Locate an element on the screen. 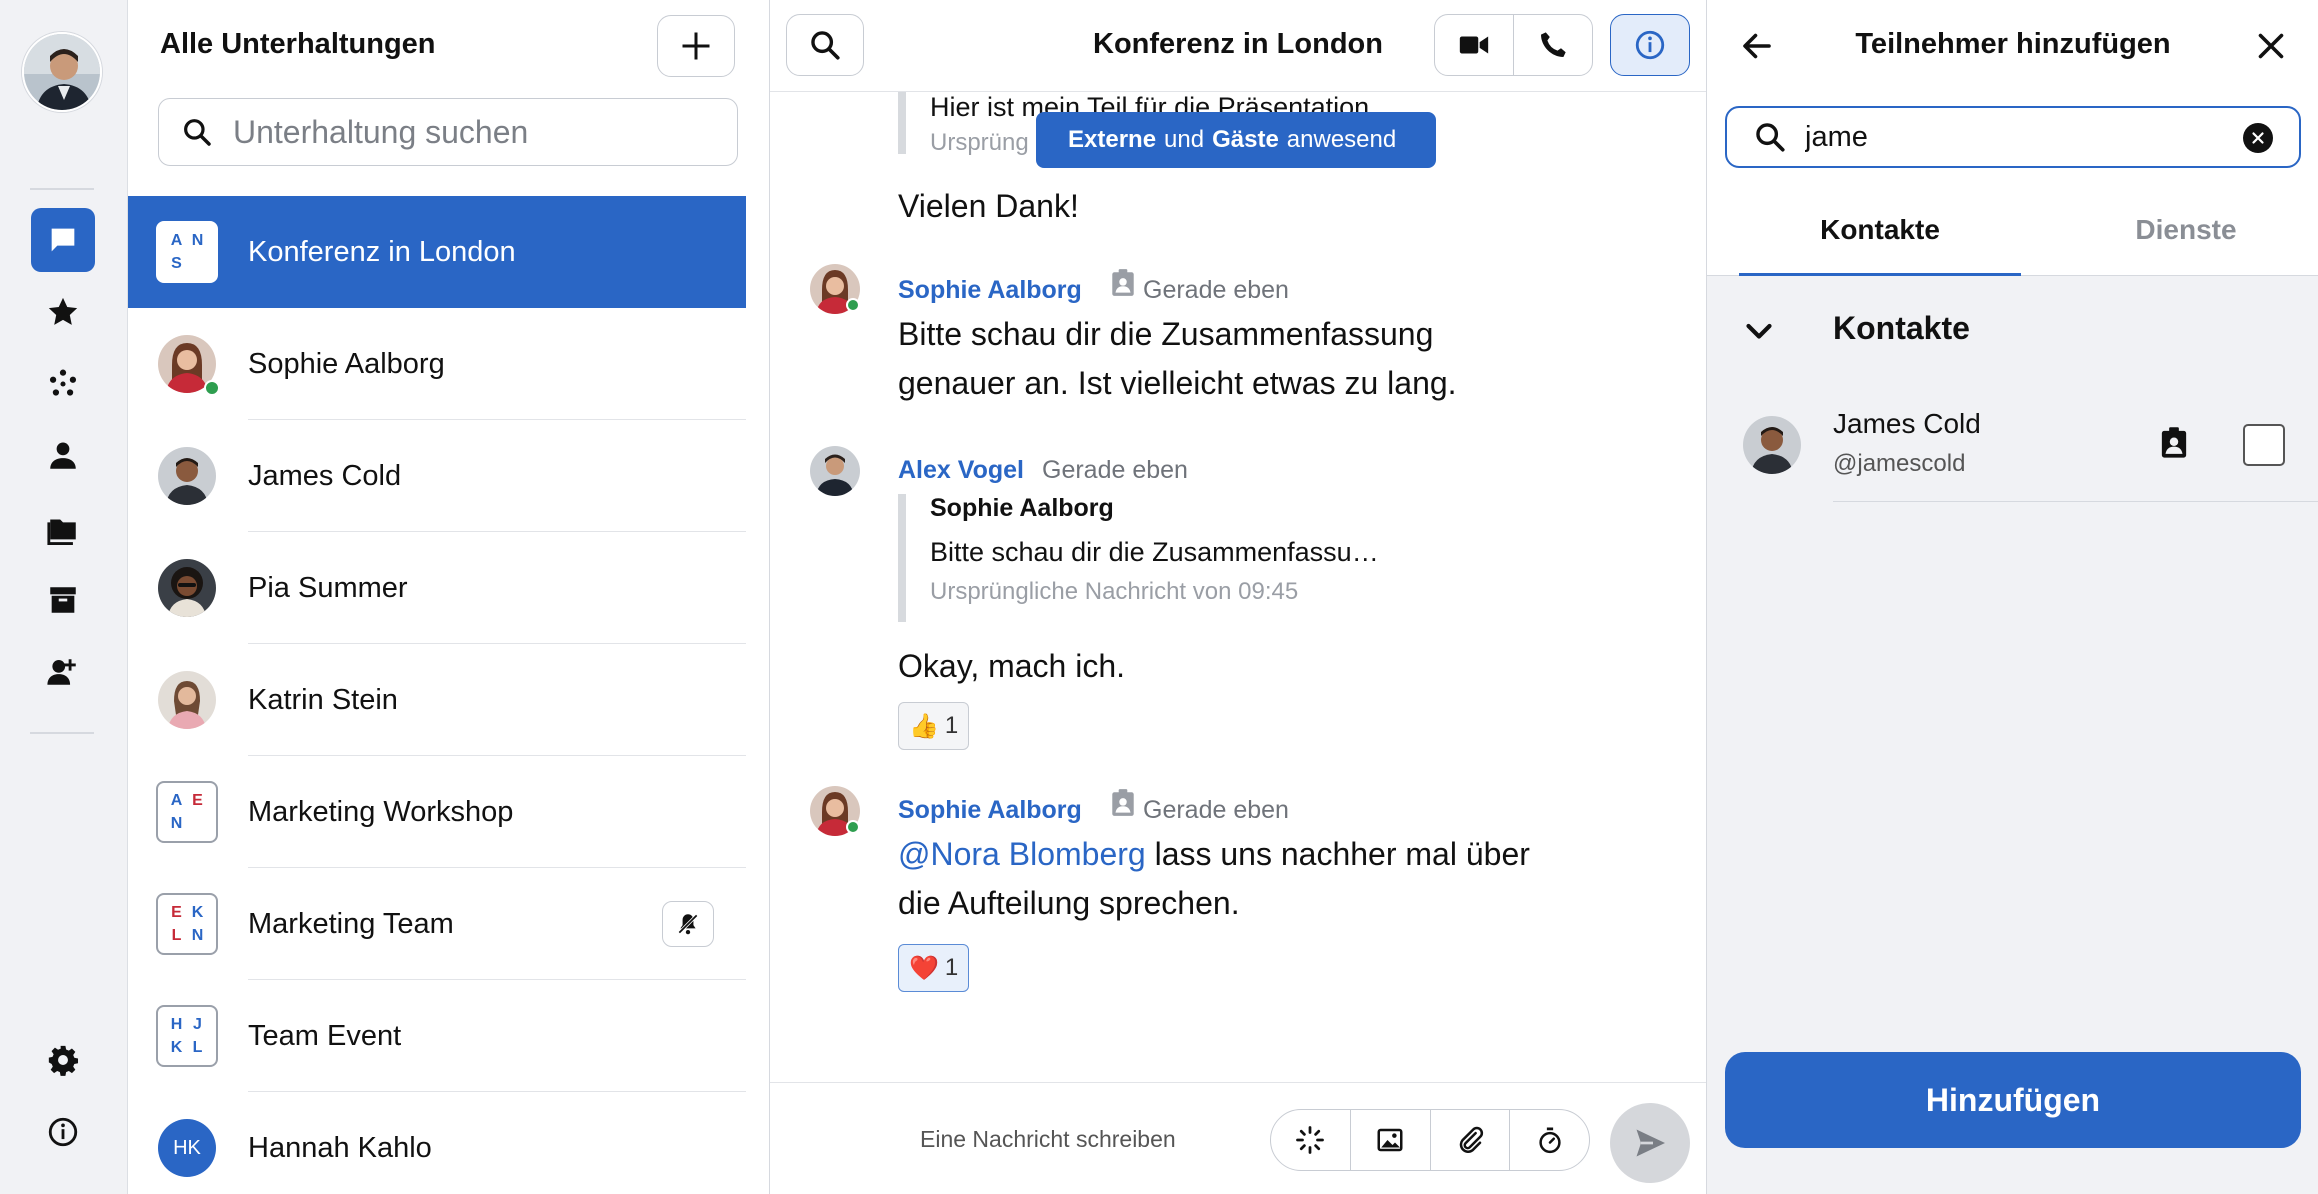 The height and width of the screenshot is (1194, 2318). message-input is located at coordinates (1070, 1139).